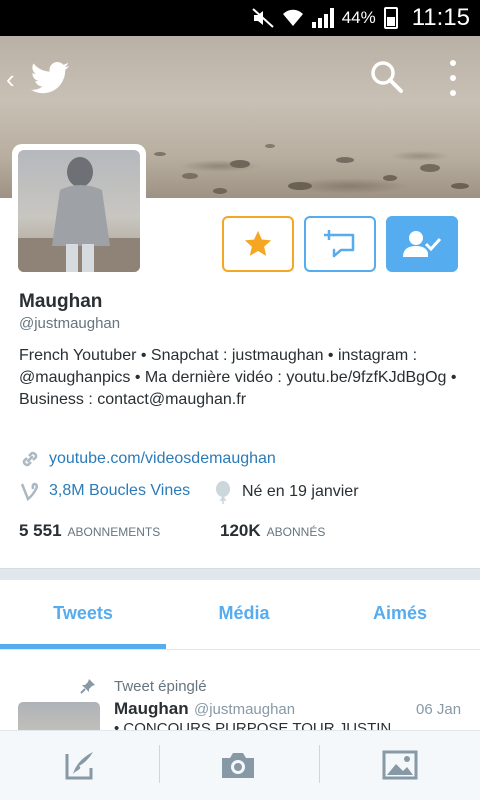 This screenshot has height=800, width=480. What do you see at coordinates (400, 614) in the screenshot?
I see `tab-likes: Aimés` at bounding box center [400, 614].